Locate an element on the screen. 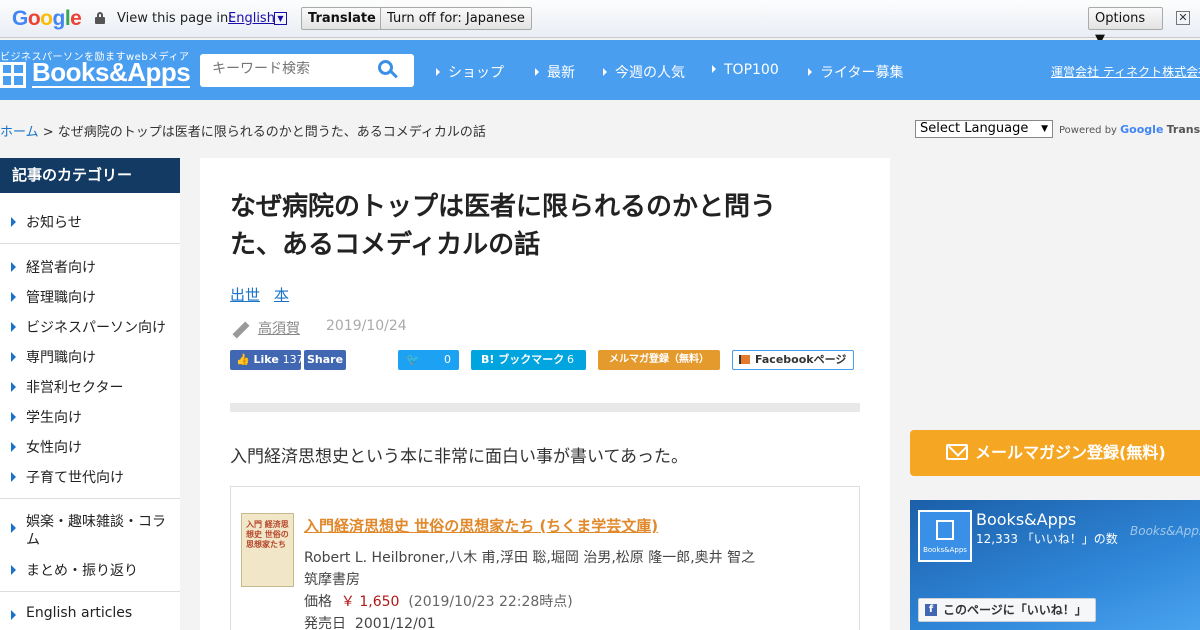 This screenshot has height=630, width=1200. nav-writer-recruit: ライター募集 is located at coordinates (855, 72).